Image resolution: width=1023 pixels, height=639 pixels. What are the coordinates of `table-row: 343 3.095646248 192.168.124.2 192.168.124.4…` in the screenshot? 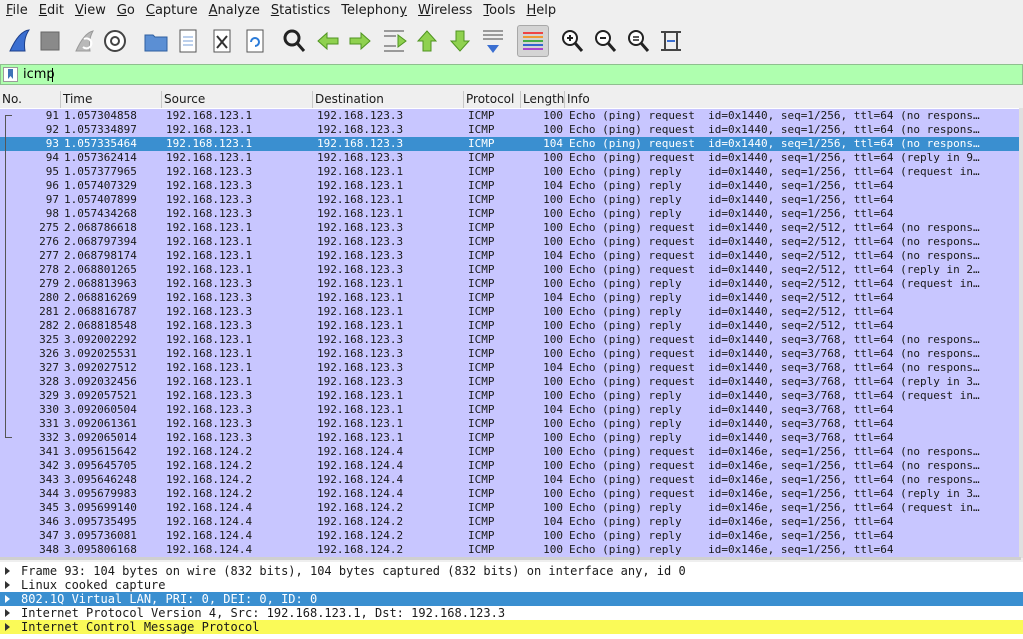 It's located at (510, 480).